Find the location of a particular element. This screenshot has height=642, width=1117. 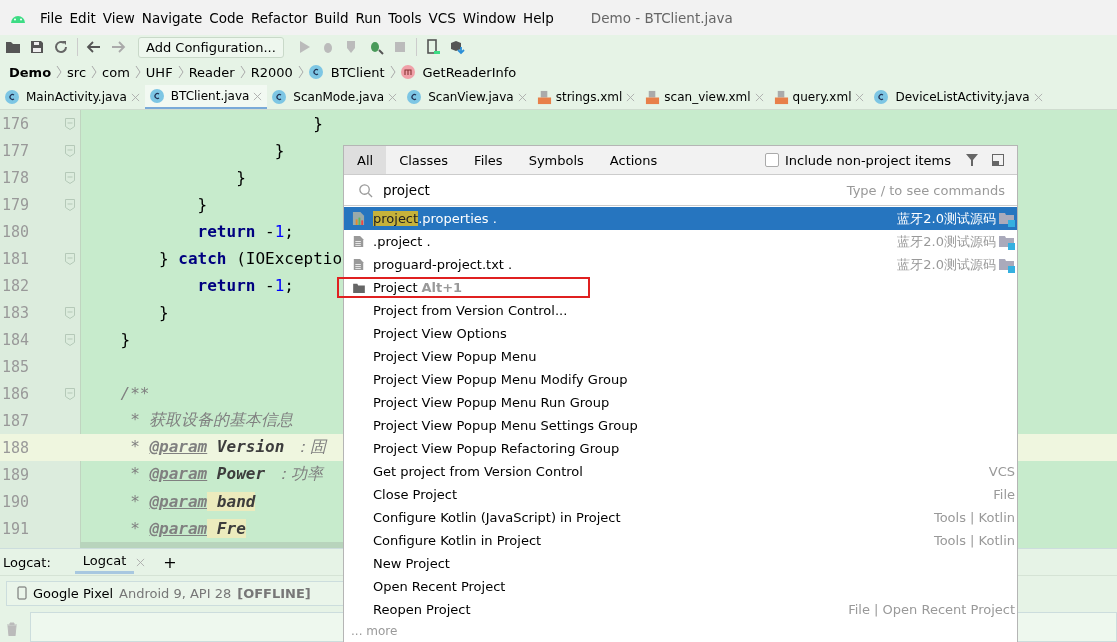

result-item: Project View Options is located at coordinates (680, 333).